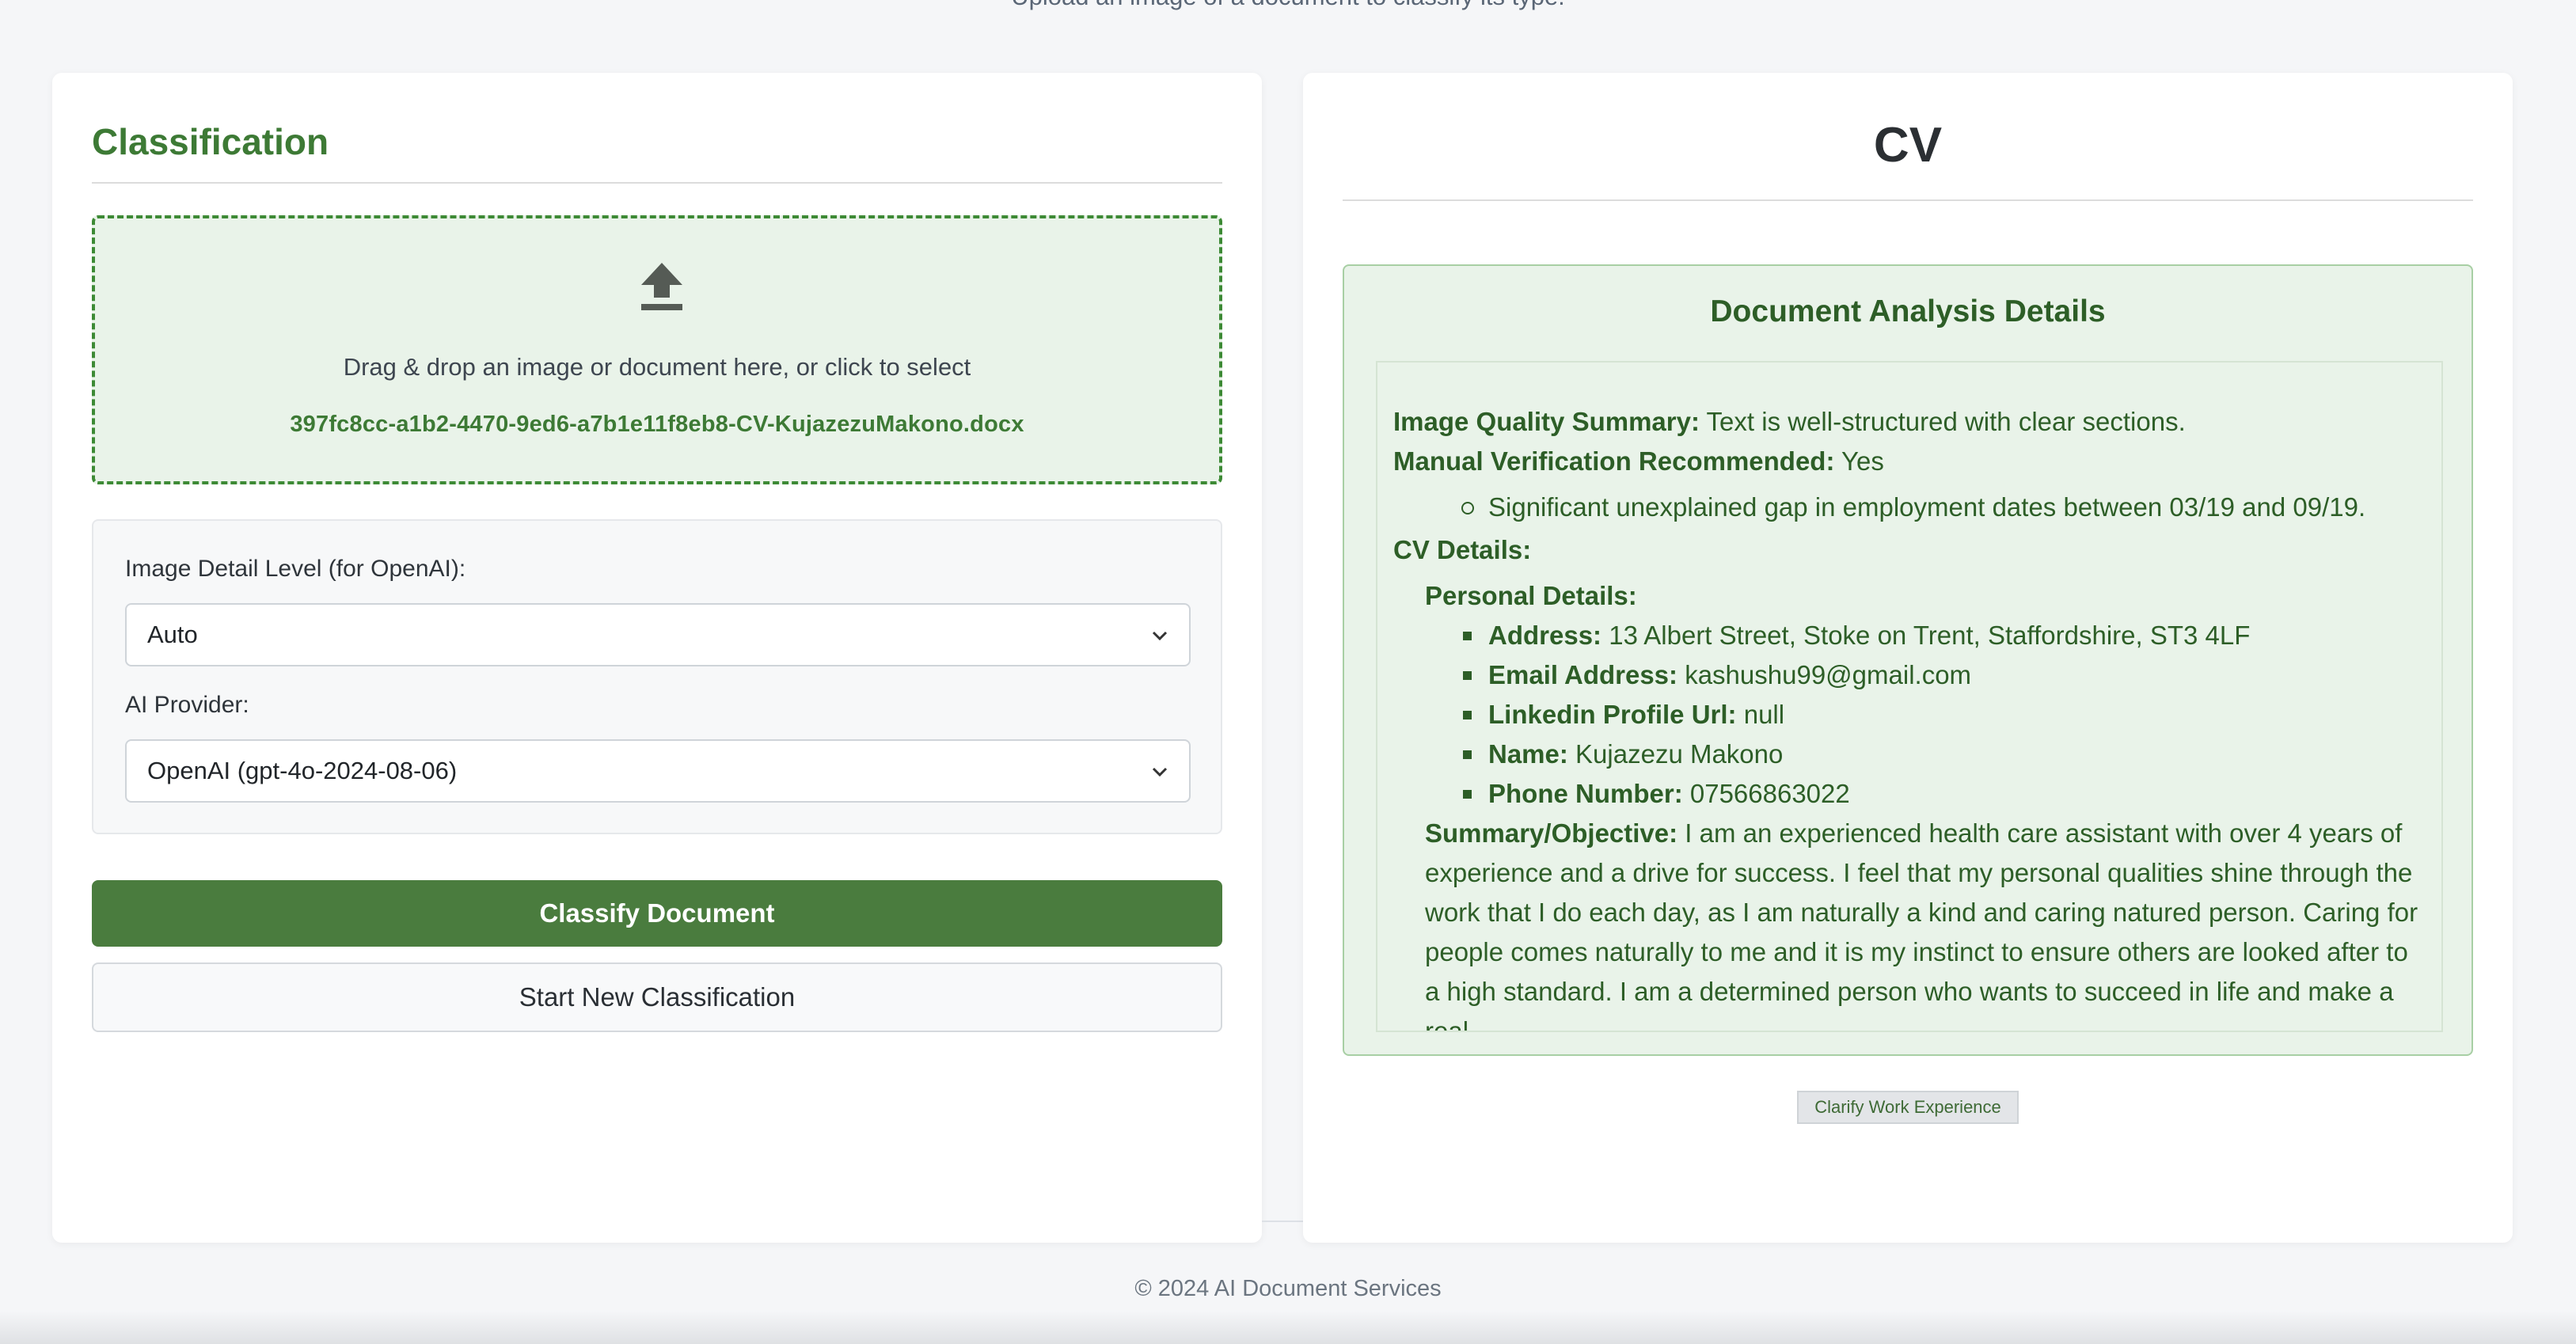  What do you see at coordinates (1910, 461) in the screenshot?
I see `verification-recommended: Manual Verification Recommended: Yes` at bounding box center [1910, 461].